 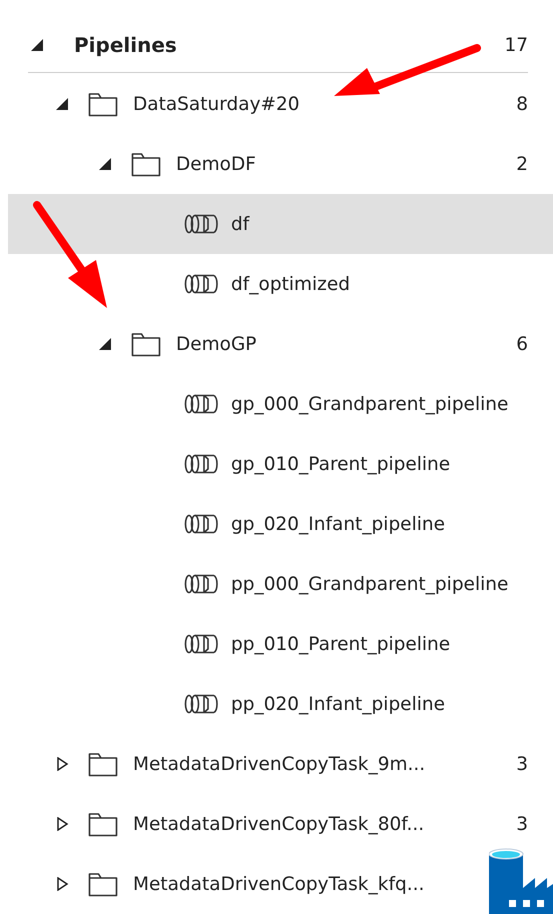 I want to click on item-label: gp_020_Infant_pipeline, so click(x=338, y=524).